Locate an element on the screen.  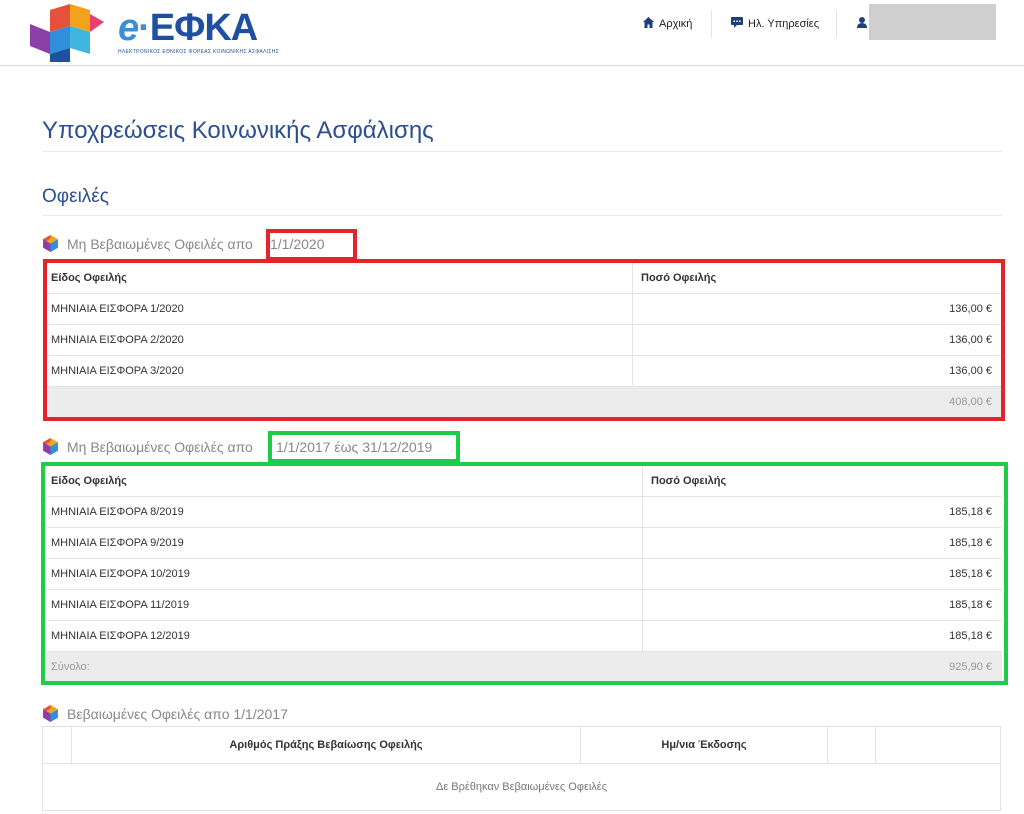
total-label: Σύνολο: is located at coordinates (344, 666).